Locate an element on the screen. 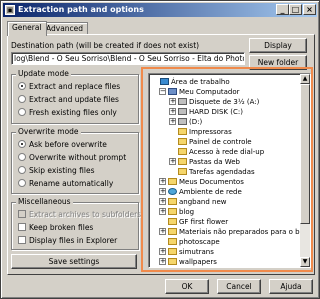 This screenshot has width=320, height=299. tree-item: + simutrans is located at coordinates (186, 252).